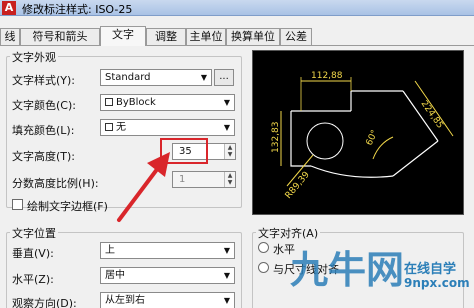  Describe the element at coordinates (373, 138) in the screenshot. I see `dim-angle-text: 60°` at that location.